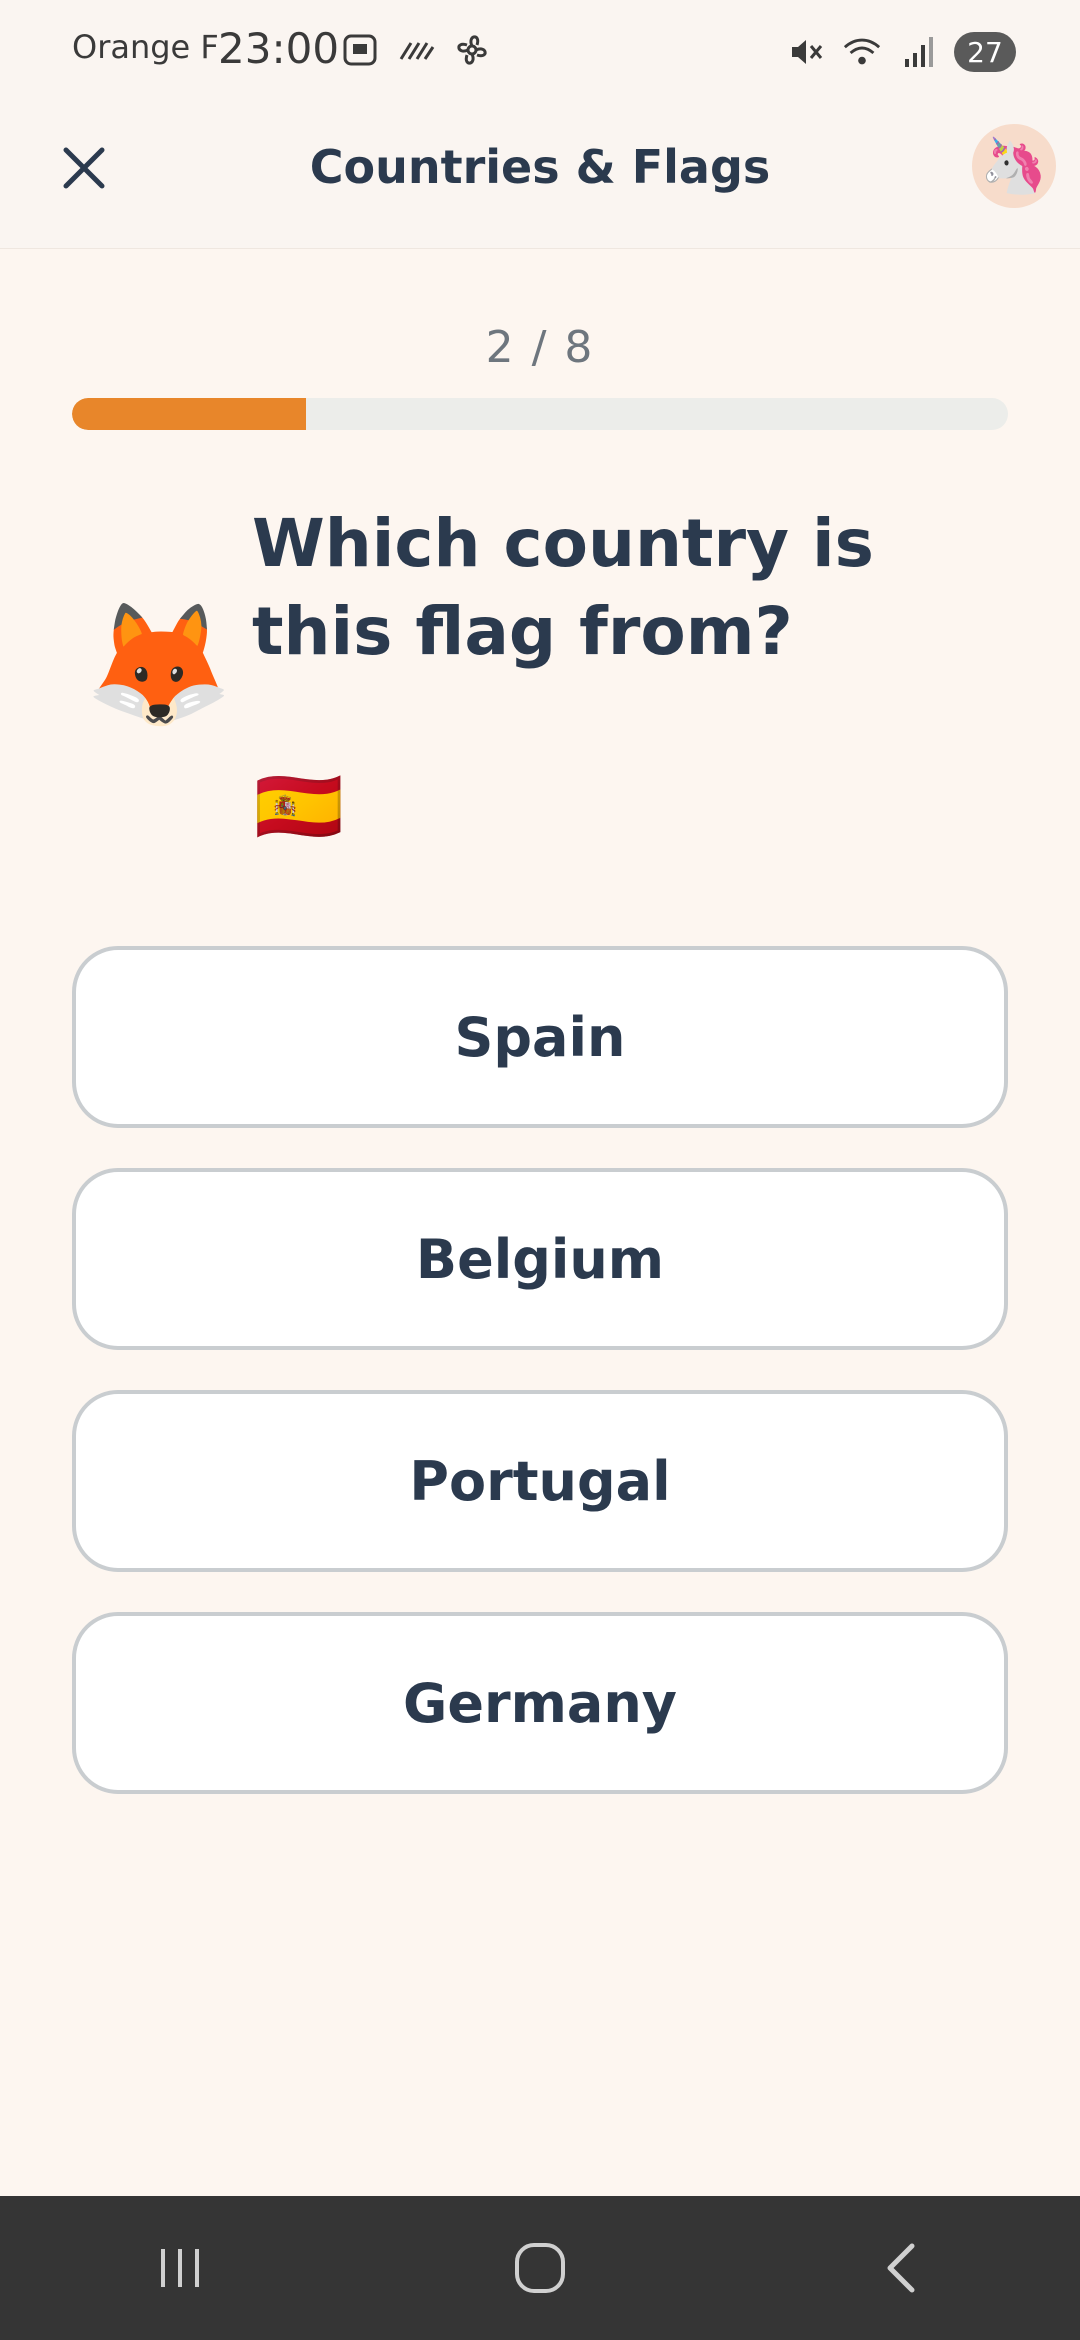 The image size is (1080, 2340). I want to click on system-nav-bar, so click(540, 2268).